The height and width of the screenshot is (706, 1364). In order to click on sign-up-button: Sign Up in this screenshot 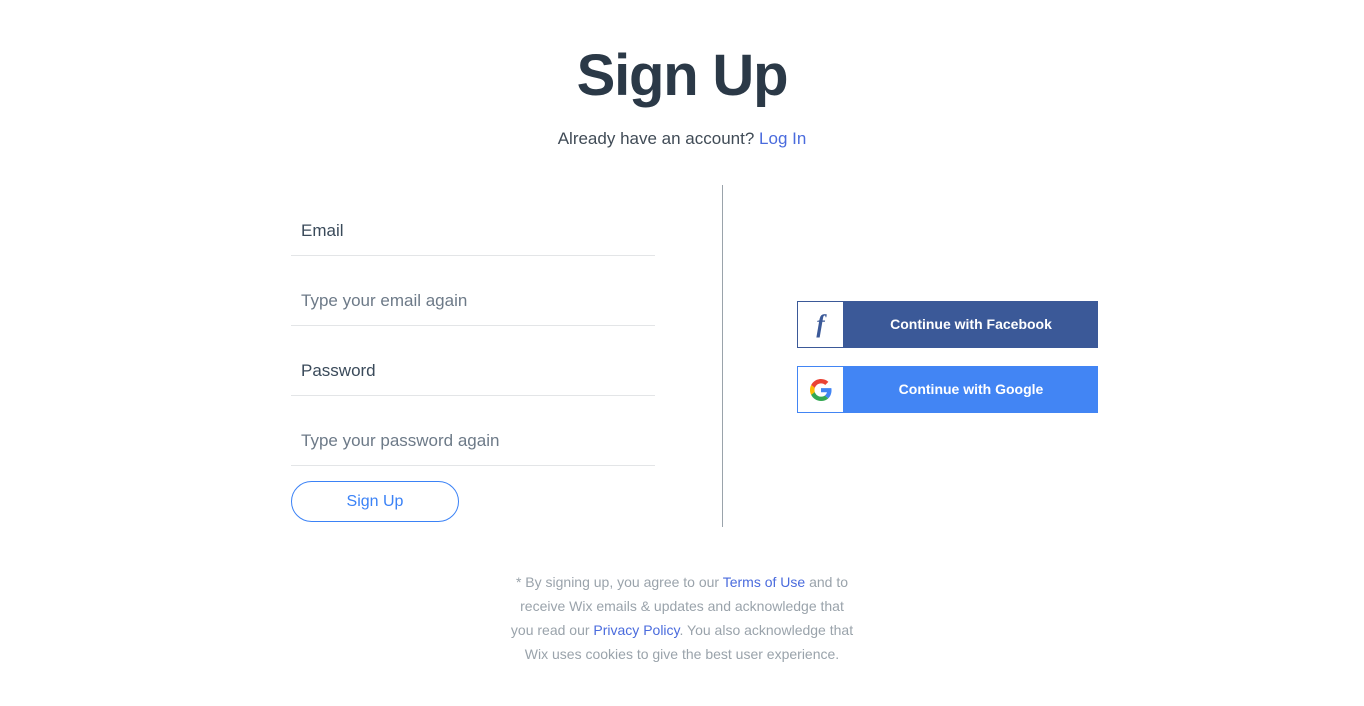, I will do `click(375, 501)`.